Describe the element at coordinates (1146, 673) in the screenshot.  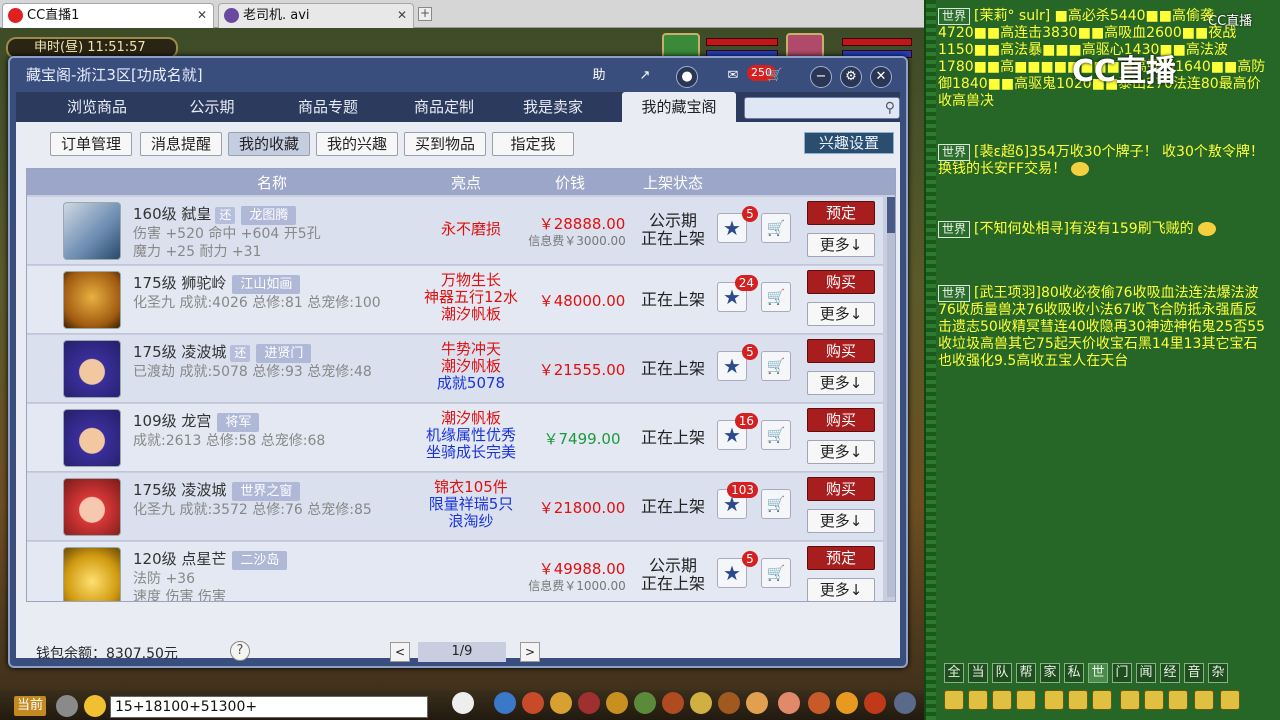
I see `chat-channel-tab: 闻` at that location.